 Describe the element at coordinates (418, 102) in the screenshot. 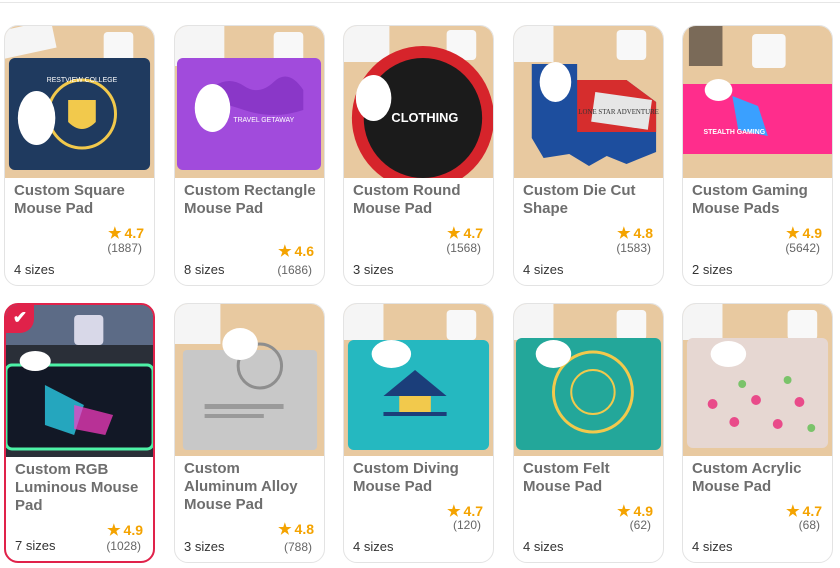

I see `product-image: CLOTHING` at that location.